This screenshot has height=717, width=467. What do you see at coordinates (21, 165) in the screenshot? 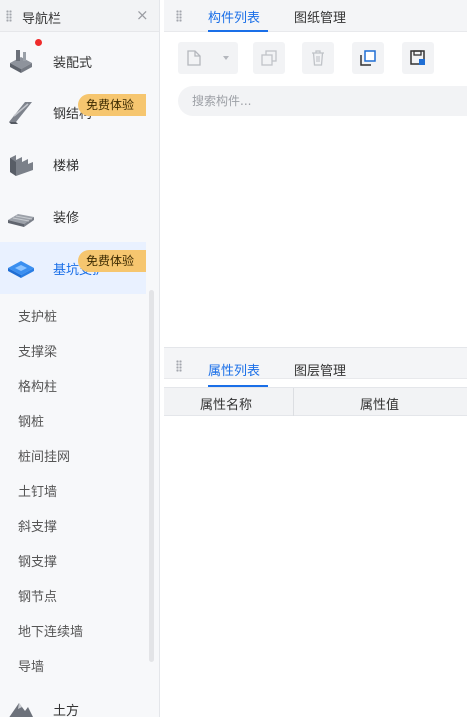
I see `stairs-icon` at bounding box center [21, 165].